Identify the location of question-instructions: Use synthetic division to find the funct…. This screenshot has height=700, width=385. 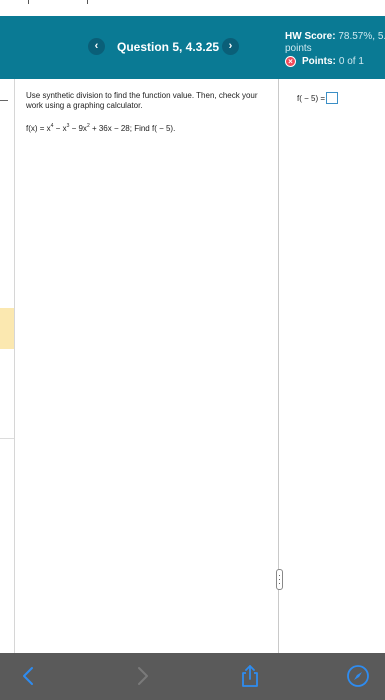
(142, 100).